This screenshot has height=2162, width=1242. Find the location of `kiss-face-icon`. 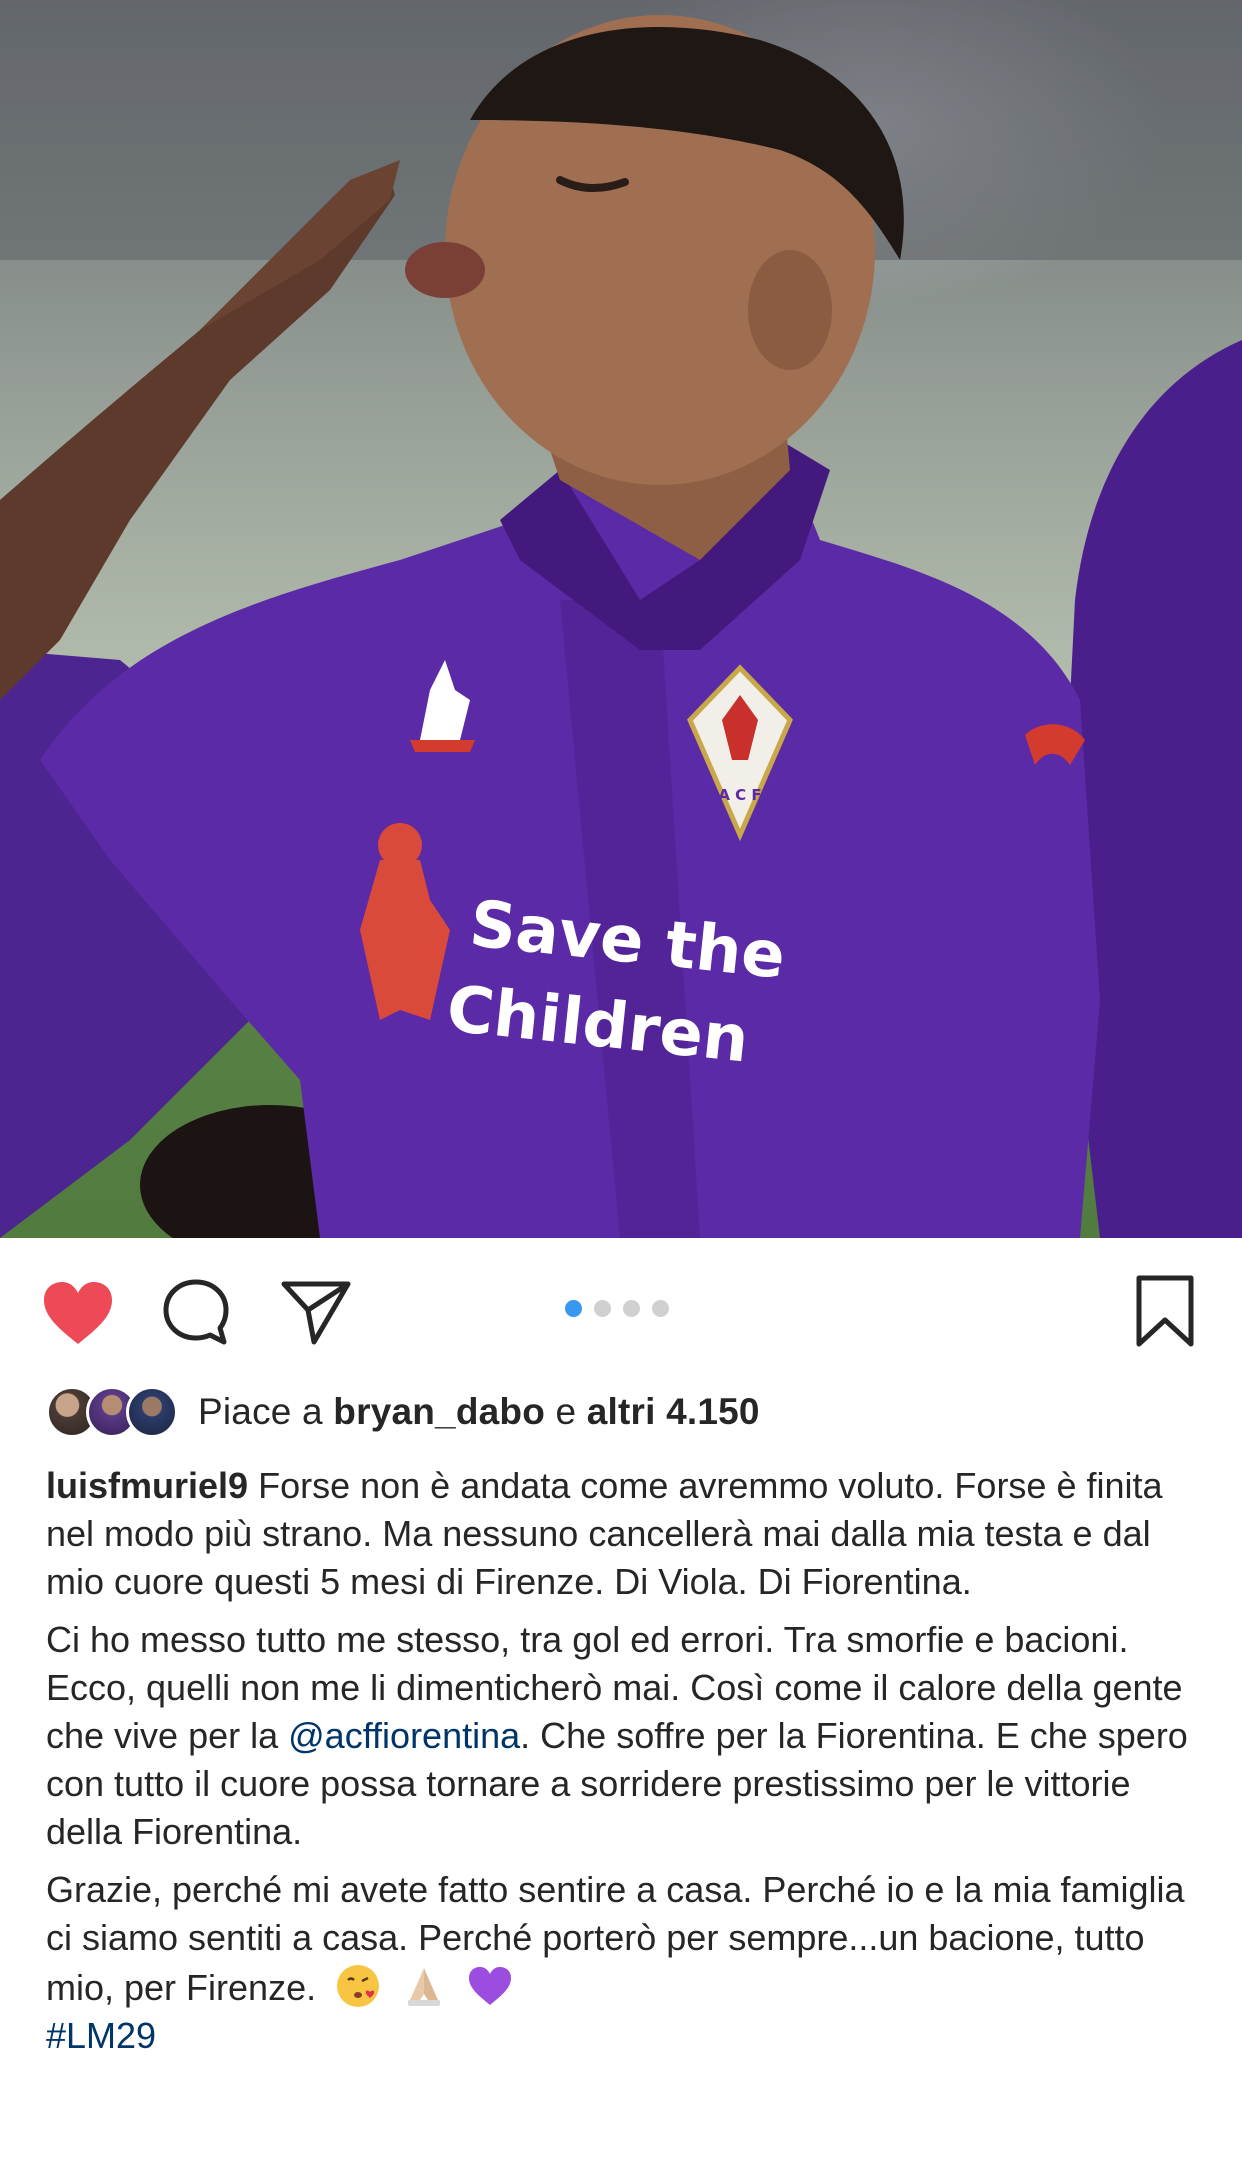

kiss-face-icon is located at coordinates (358, 1986).